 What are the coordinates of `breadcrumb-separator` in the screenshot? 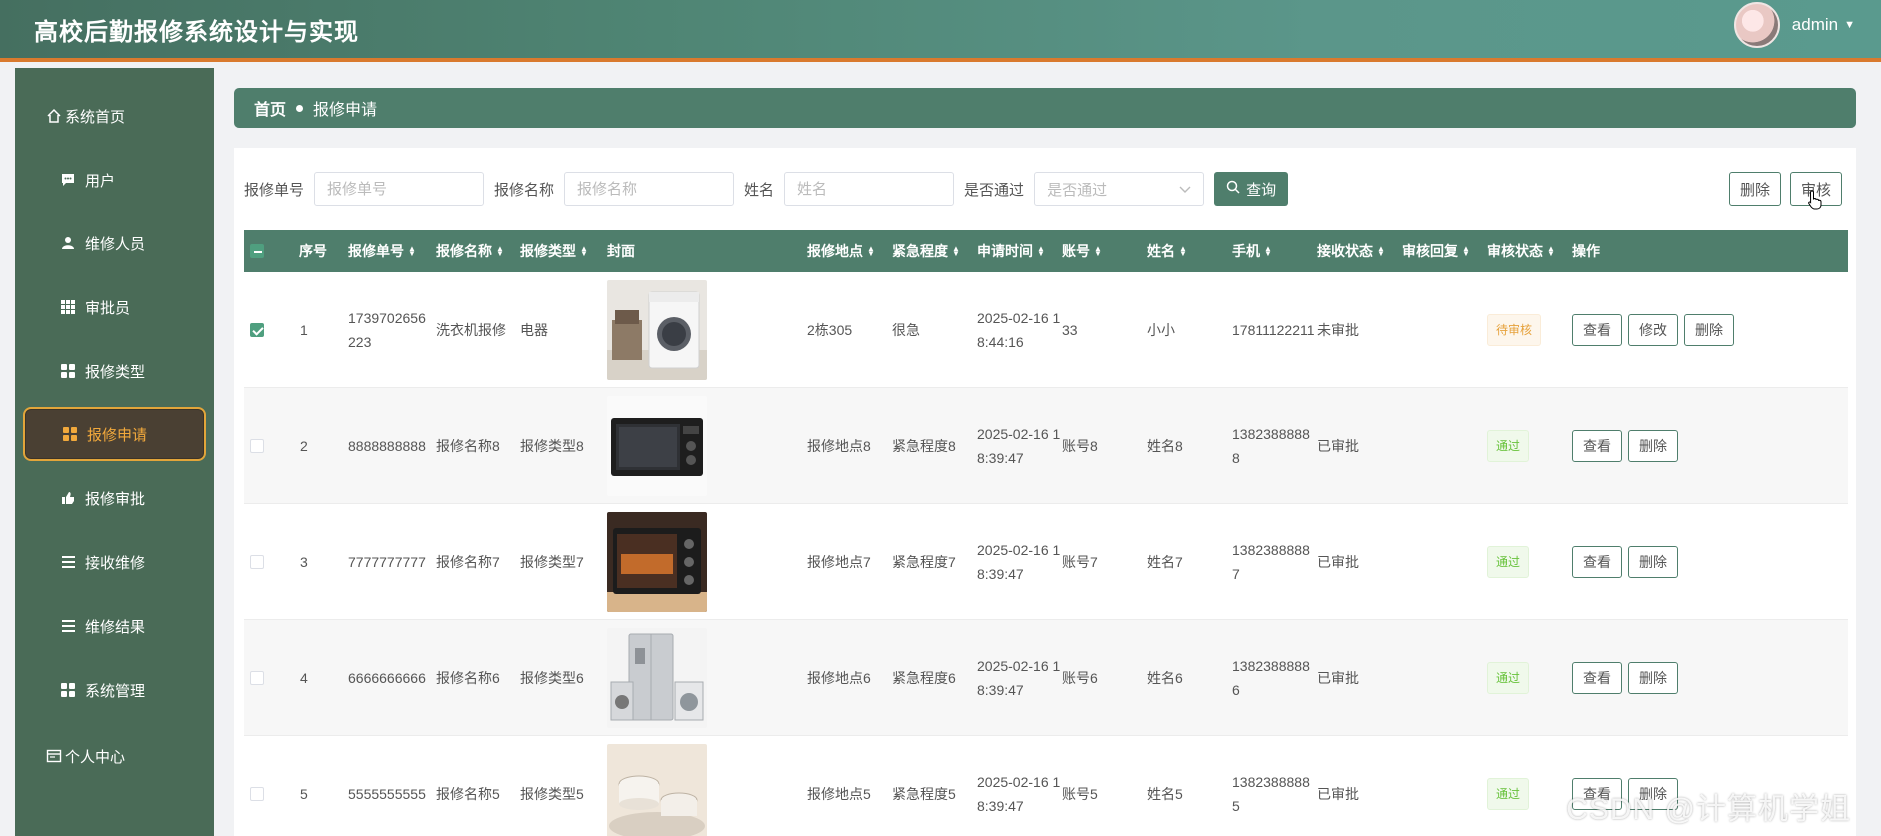 It's located at (300, 108).